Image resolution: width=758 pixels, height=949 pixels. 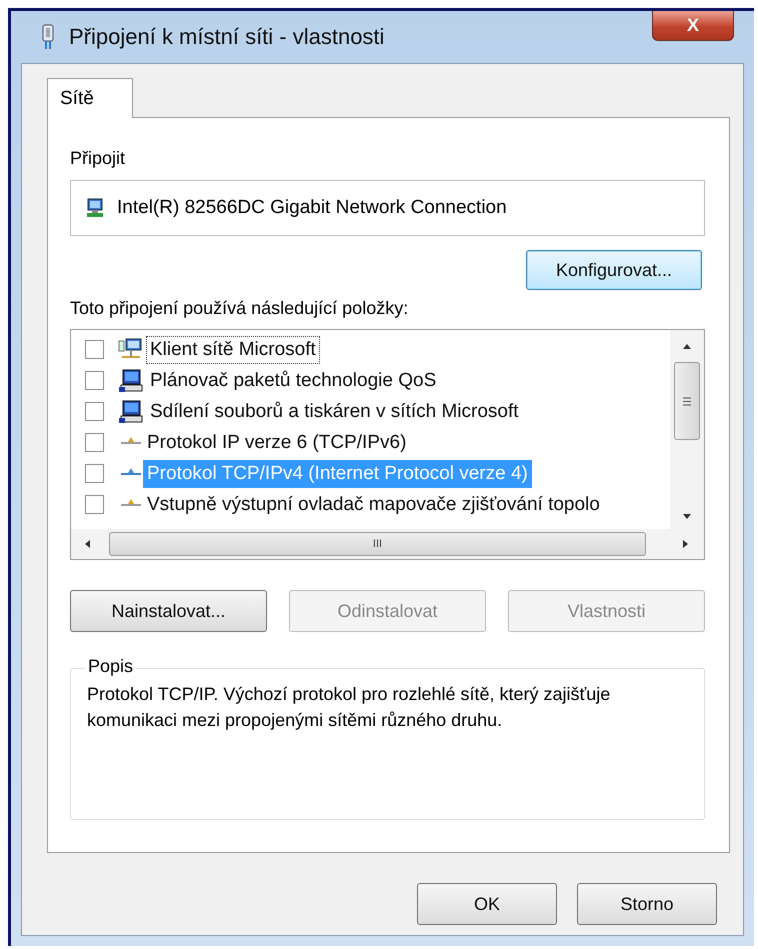 I want to click on horizontal-scrollbar: III, so click(x=387, y=544).